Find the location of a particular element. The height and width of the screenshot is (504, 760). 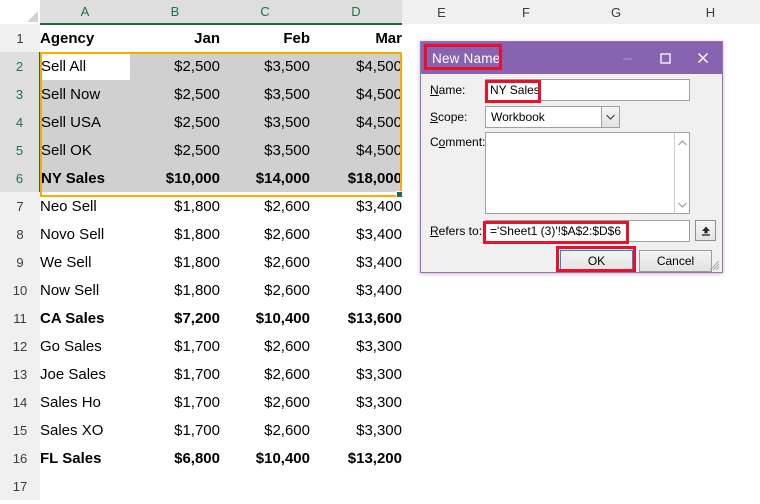

comment-textarea is located at coordinates (587, 173).